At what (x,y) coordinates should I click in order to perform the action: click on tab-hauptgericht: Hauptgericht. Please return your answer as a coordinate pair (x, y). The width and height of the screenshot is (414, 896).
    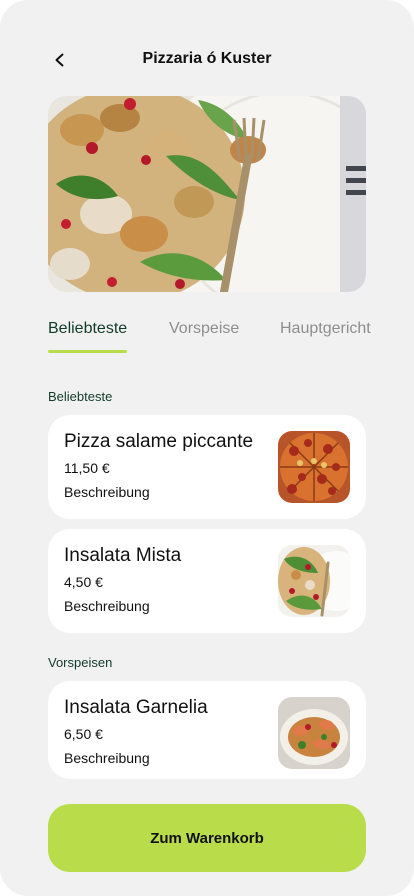
    Looking at the image, I should click on (325, 329).